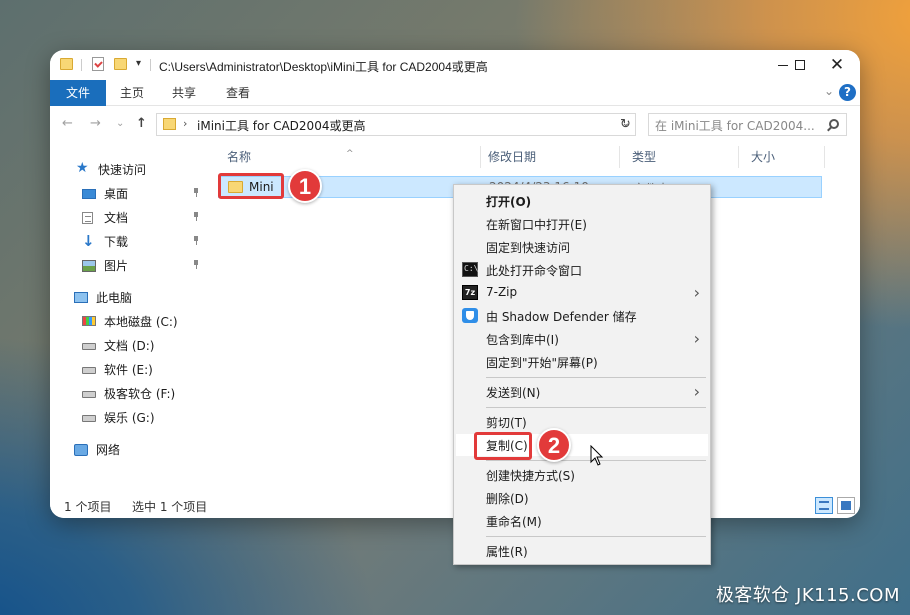 The width and height of the screenshot is (910, 615). What do you see at coordinates (528, 248) in the screenshot?
I see `menu-item-label: 固定到快速访问` at bounding box center [528, 248].